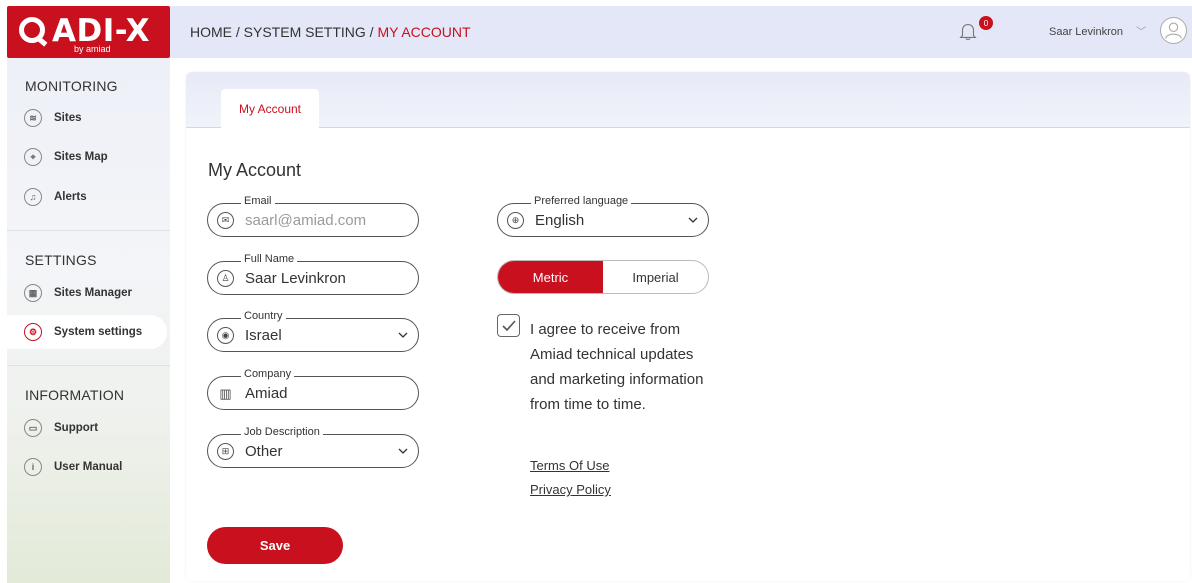  I want to click on section-settings: SETTINGS, so click(61, 260).